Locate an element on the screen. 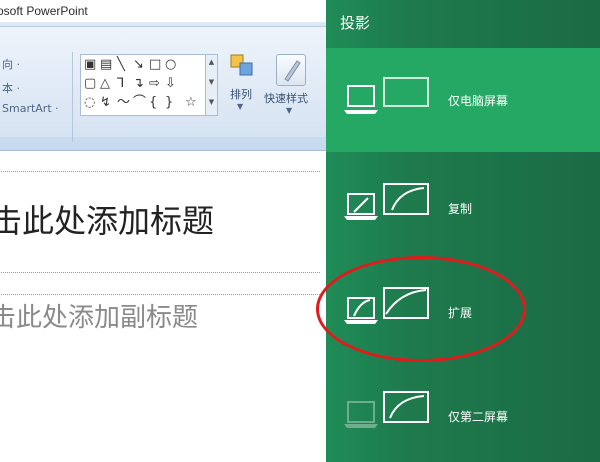 The width and height of the screenshot is (600, 462). gallery-scroll-down-icon: ▼ is located at coordinates (211, 82).